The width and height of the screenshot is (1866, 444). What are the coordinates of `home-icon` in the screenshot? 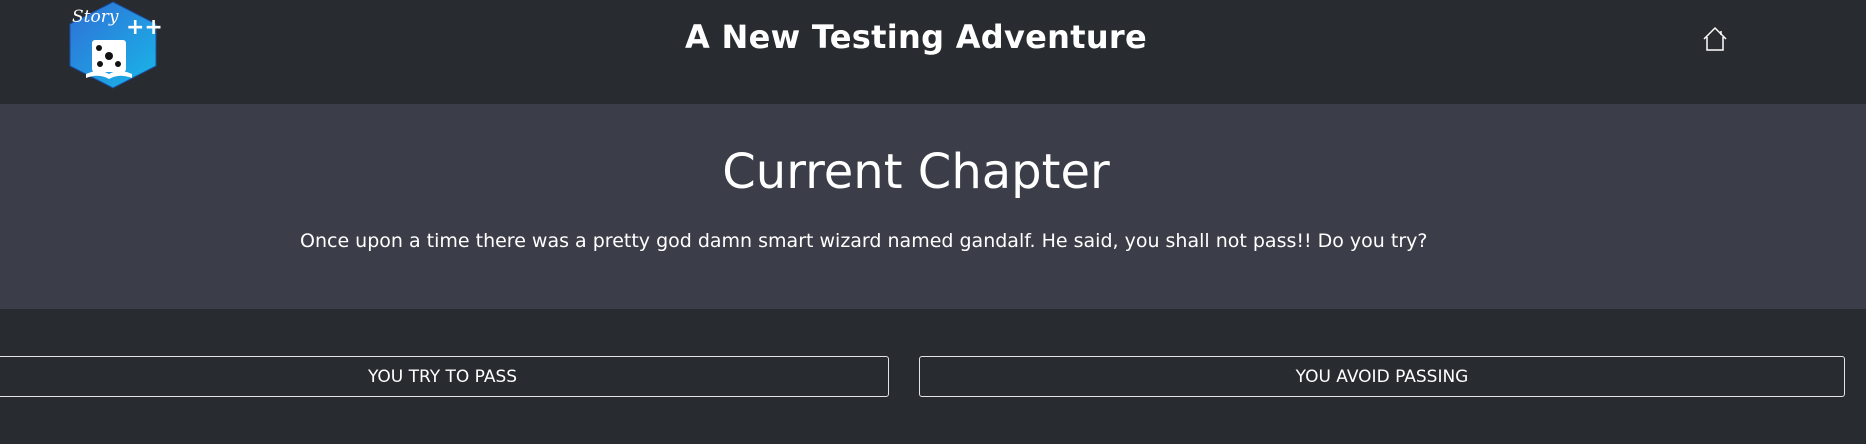 It's located at (1715, 39).